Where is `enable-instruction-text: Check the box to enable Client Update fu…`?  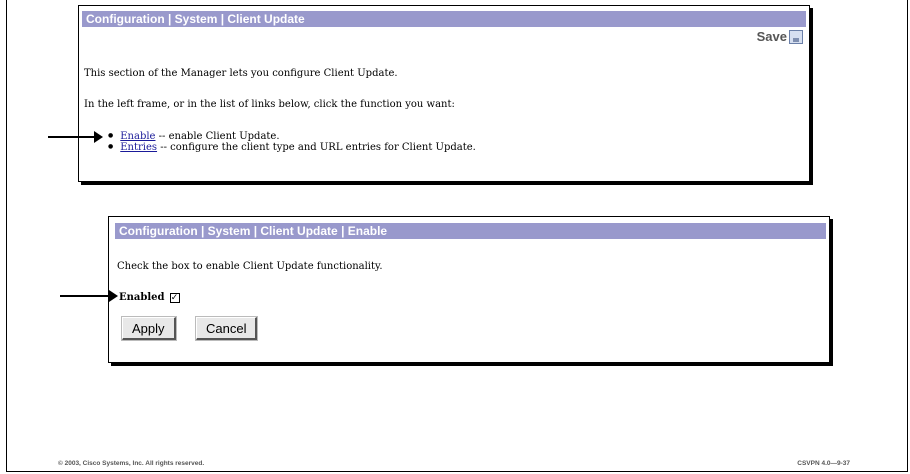 enable-instruction-text: Check the box to enable Client Update fu… is located at coordinates (250, 266).